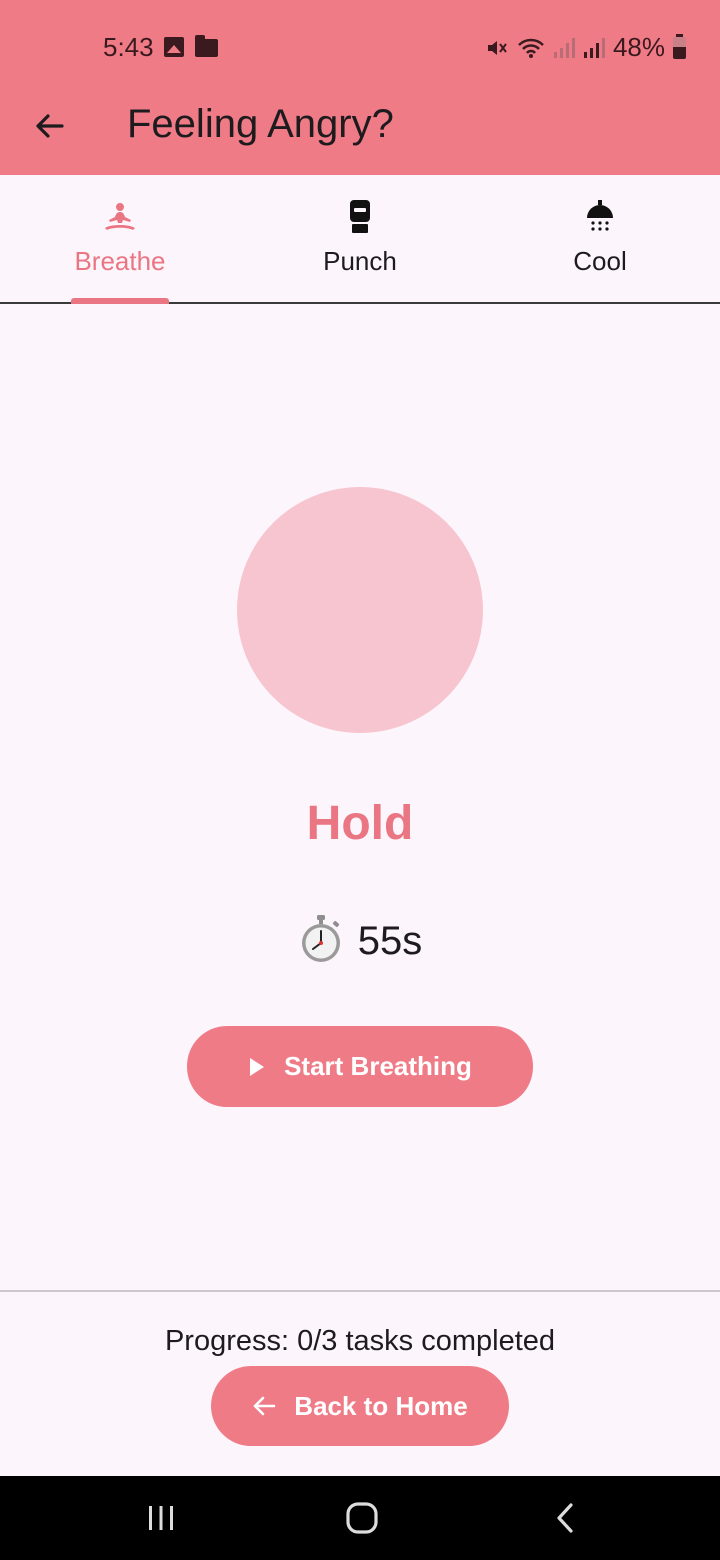 The image size is (720, 1560). What do you see at coordinates (600, 238) in the screenshot?
I see `tab-cool: Cool` at bounding box center [600, 238].